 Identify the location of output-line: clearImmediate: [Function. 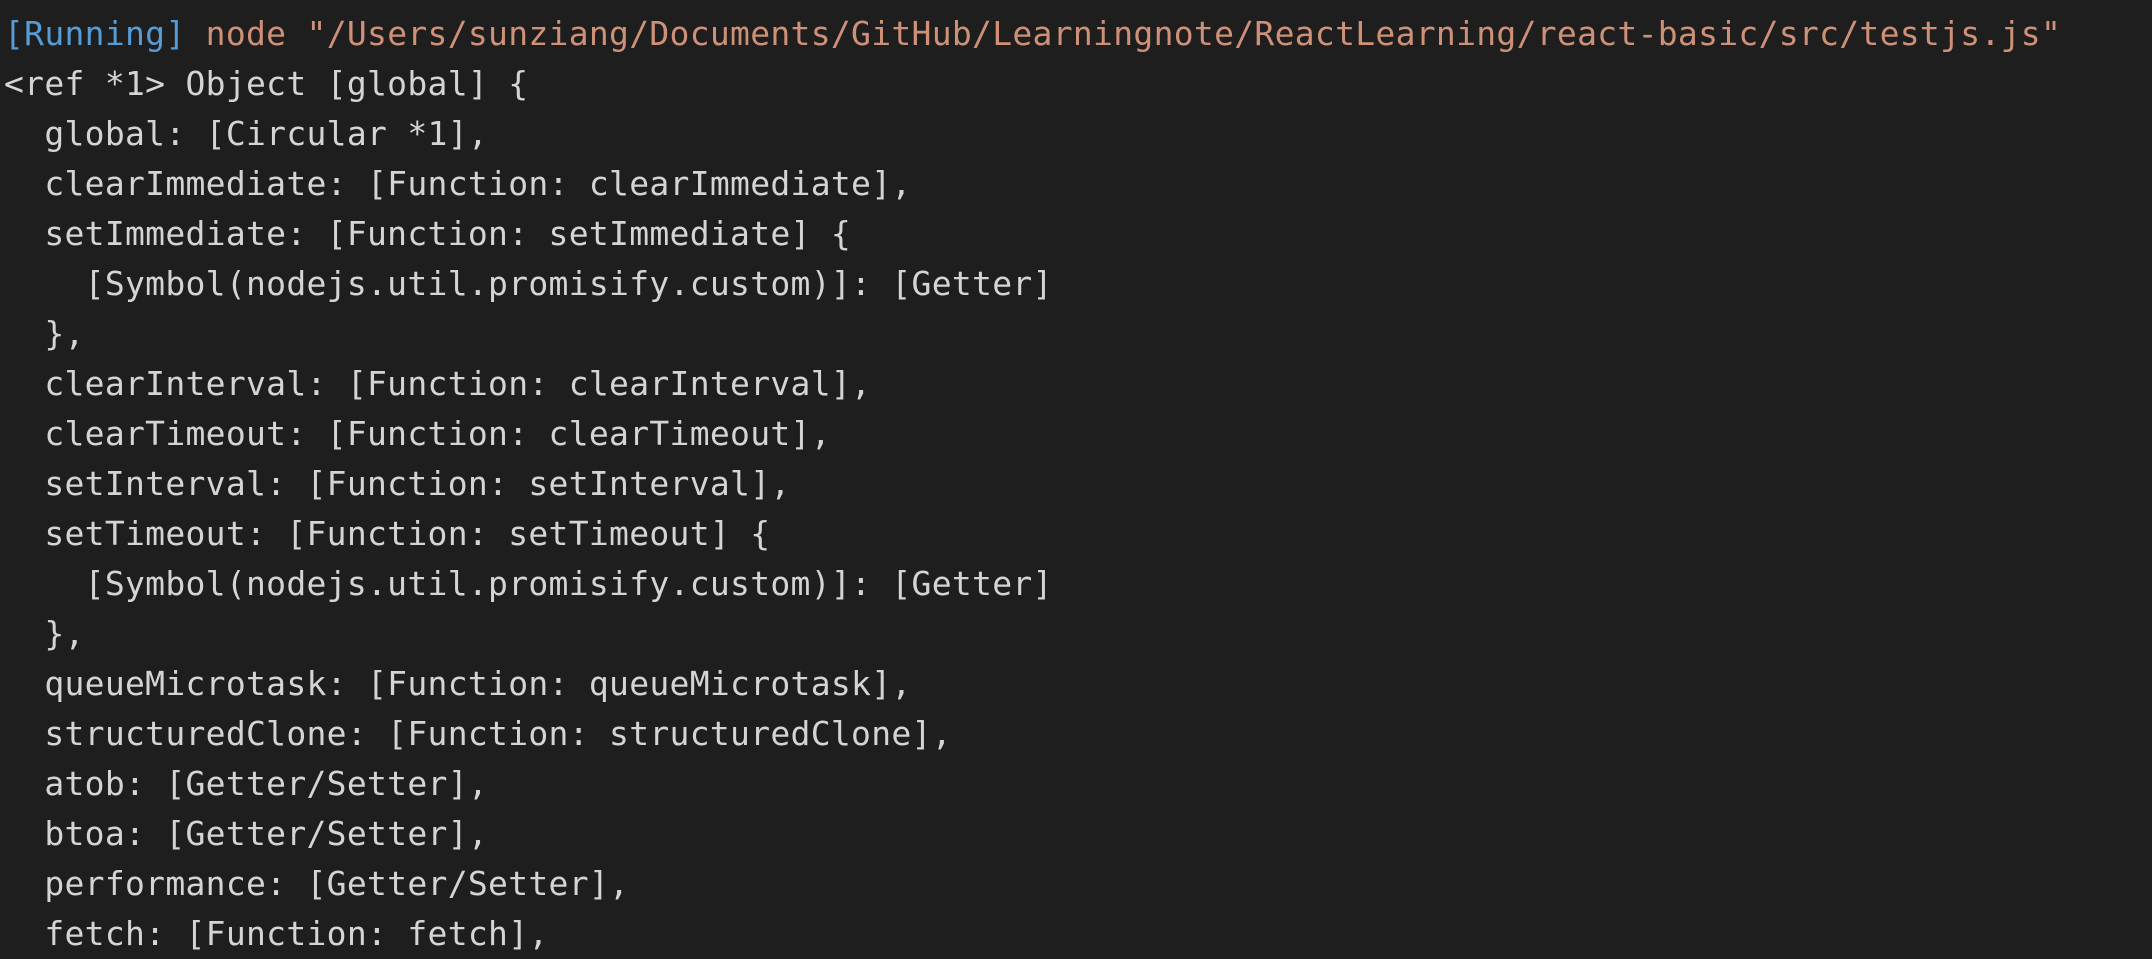
(458, 183).